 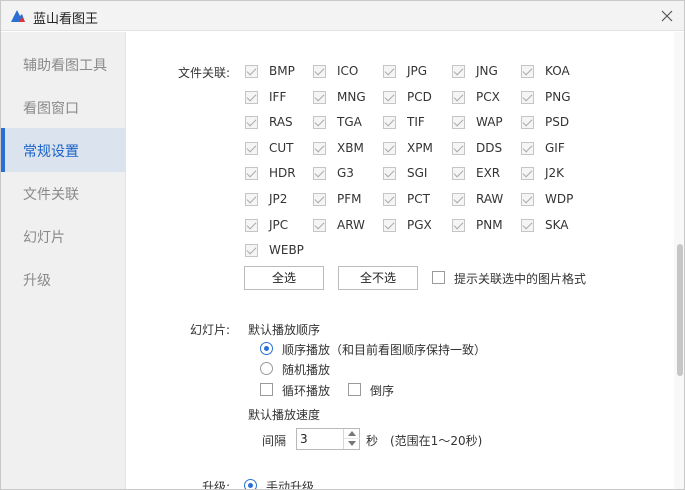 What do you see at coordinates (306, 370) in the screenshot?
I see `order-random-label: 随机播放` at bounding box center [306, 370].